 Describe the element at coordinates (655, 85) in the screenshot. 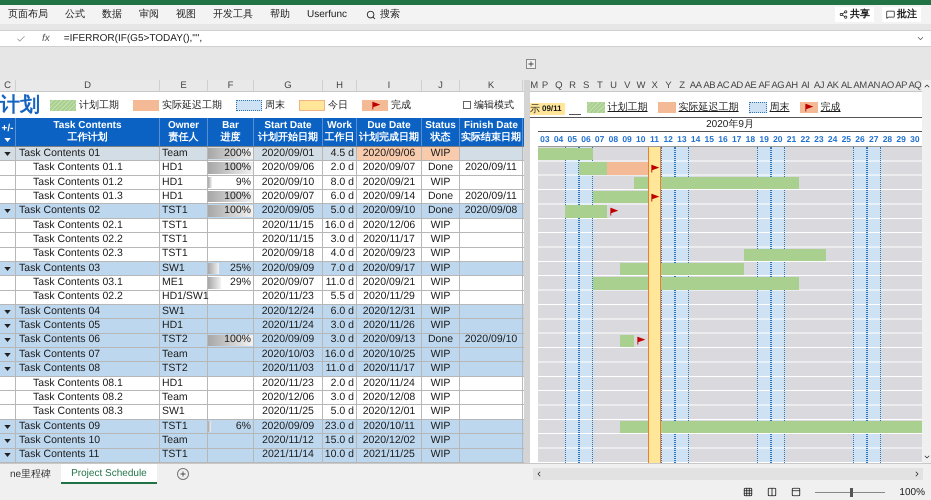

I see `column-letter: X` at that location.